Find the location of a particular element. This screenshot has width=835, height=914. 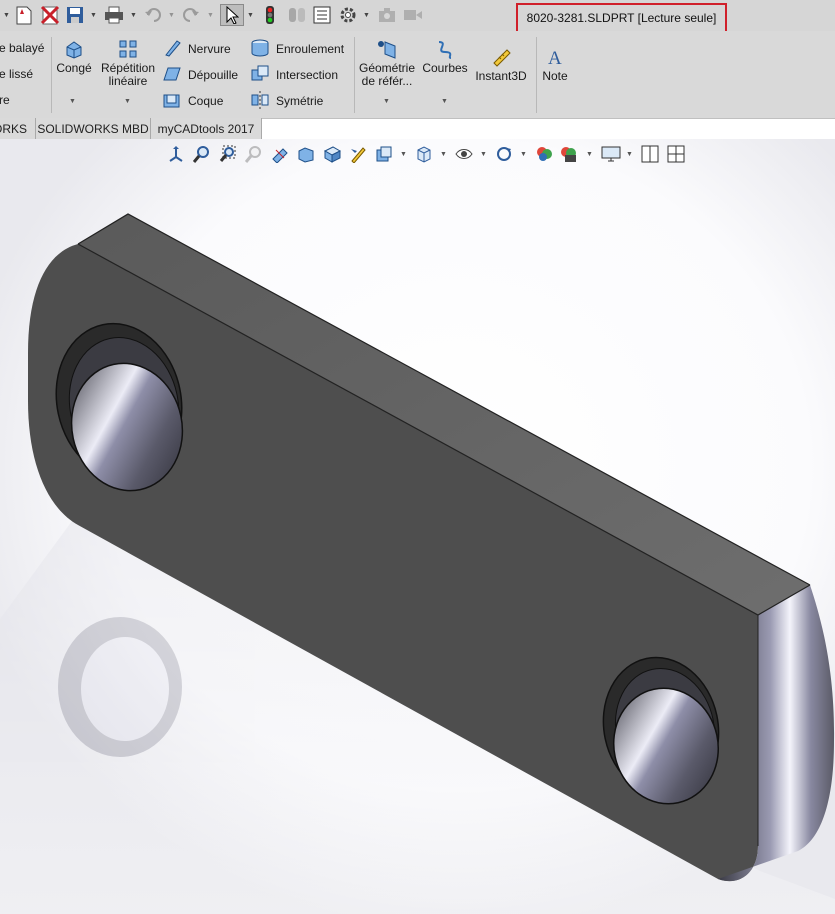

mirror-icon is located at coordinates (260, 101).